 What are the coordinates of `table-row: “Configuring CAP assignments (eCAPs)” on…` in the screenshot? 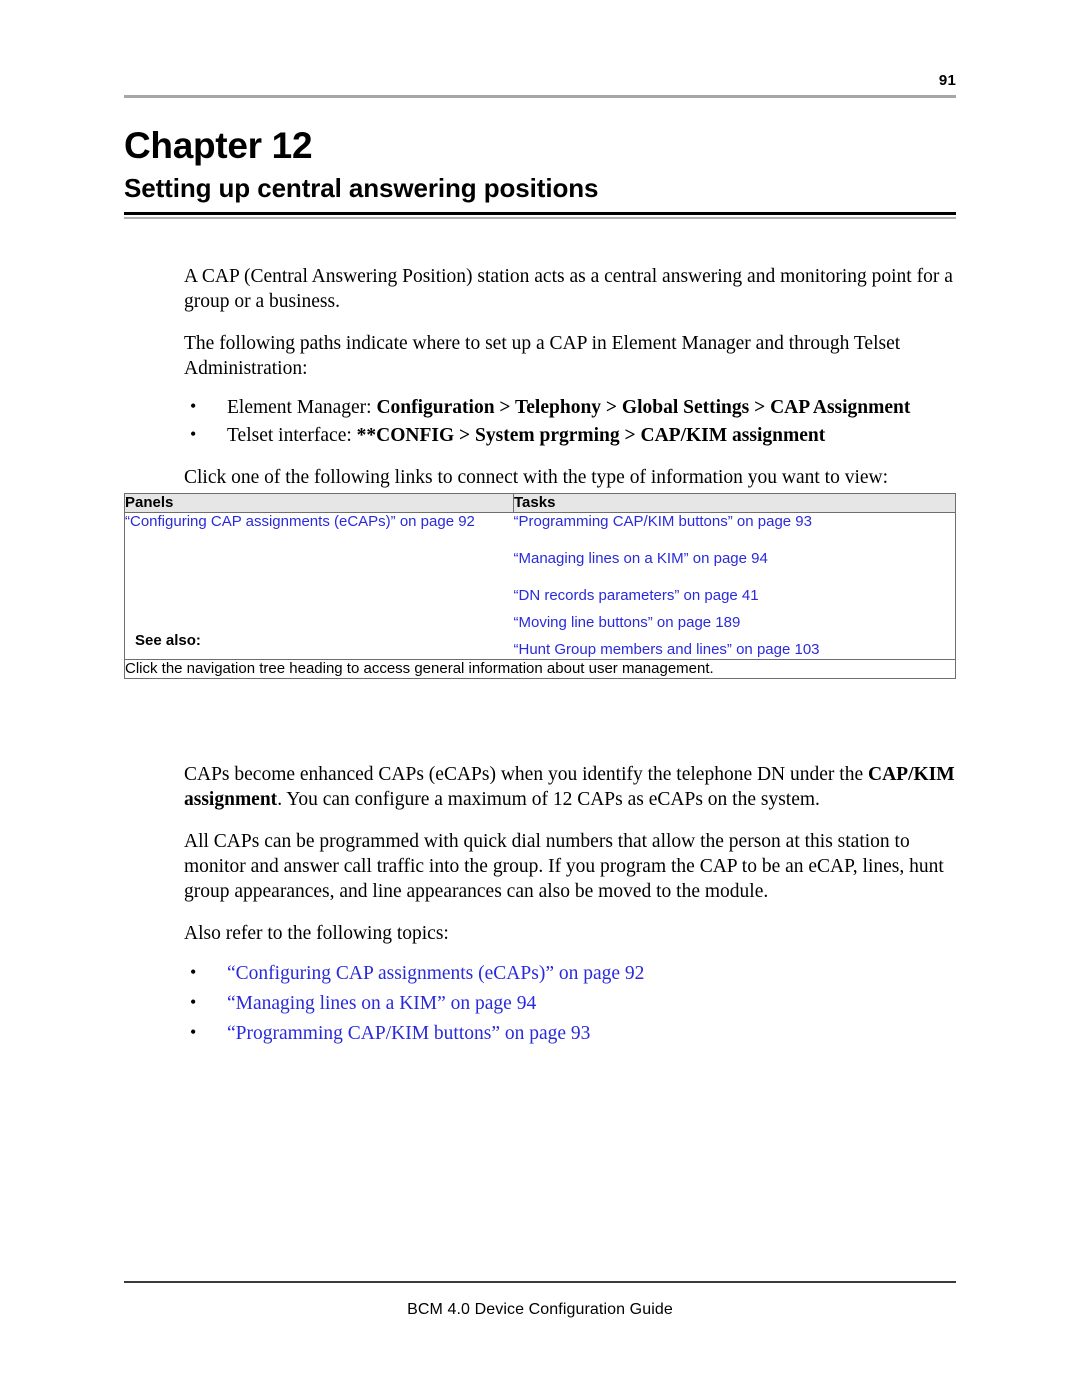 It's located at (540, 586).